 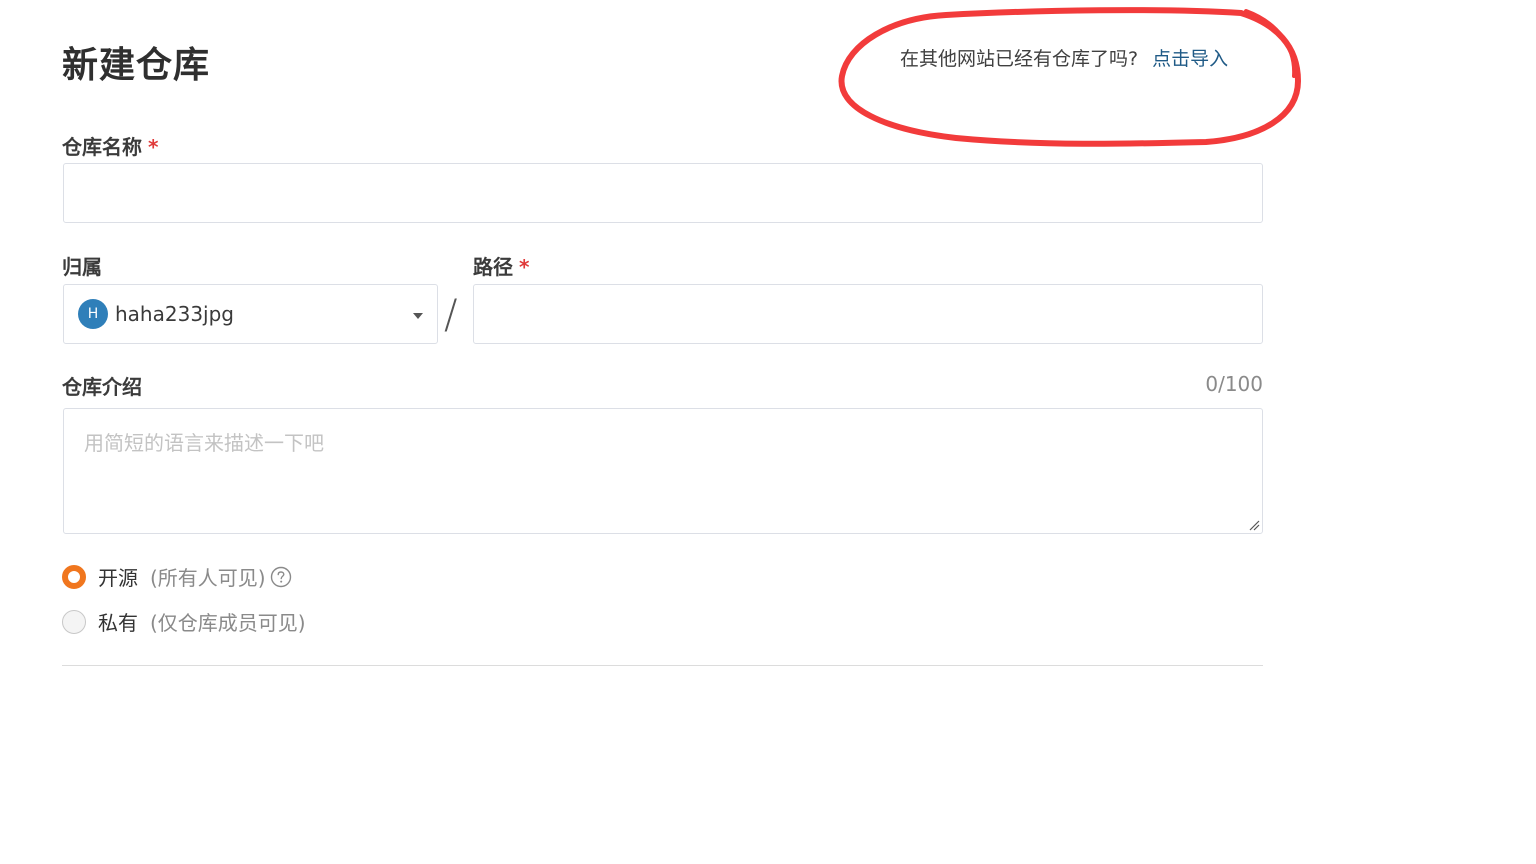 I want to click on import-hint: 在其他网站已经有仓库了吗? 点击导入, so click(x=1064, y=57).